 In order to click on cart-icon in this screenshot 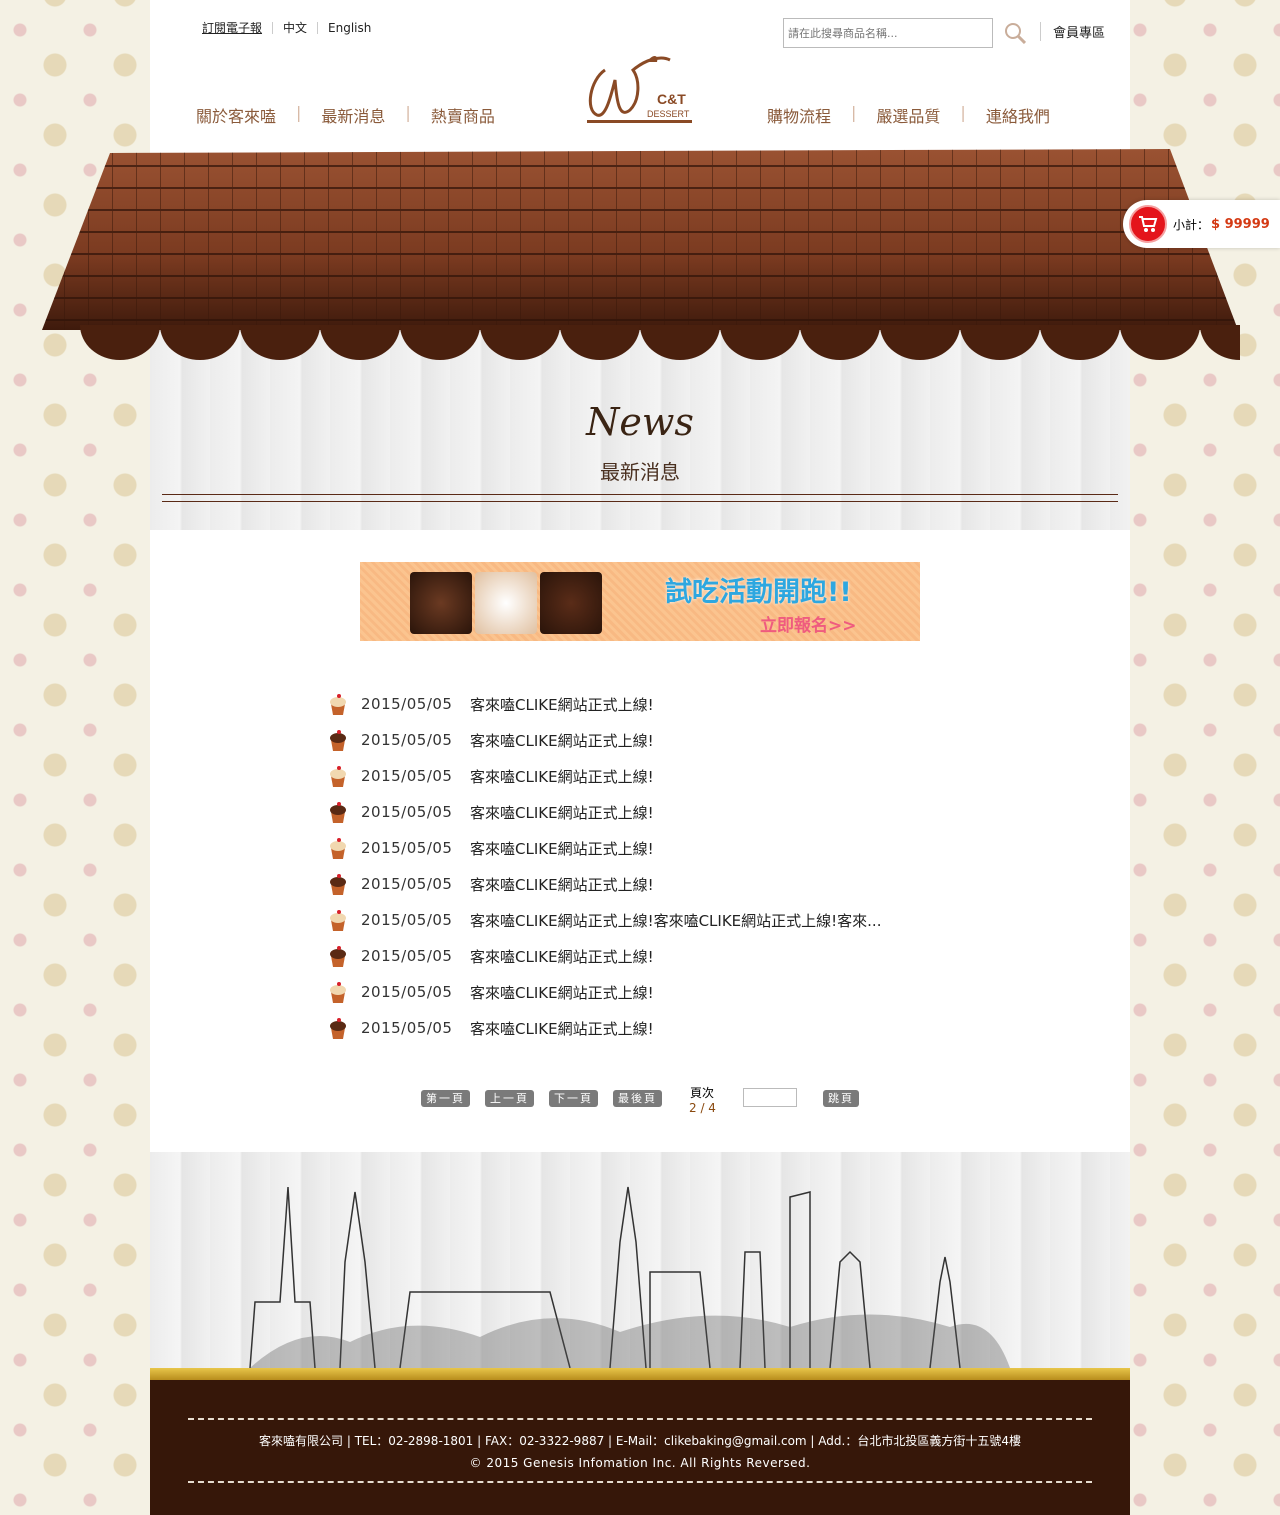, I will do `click(1148, 224)`.